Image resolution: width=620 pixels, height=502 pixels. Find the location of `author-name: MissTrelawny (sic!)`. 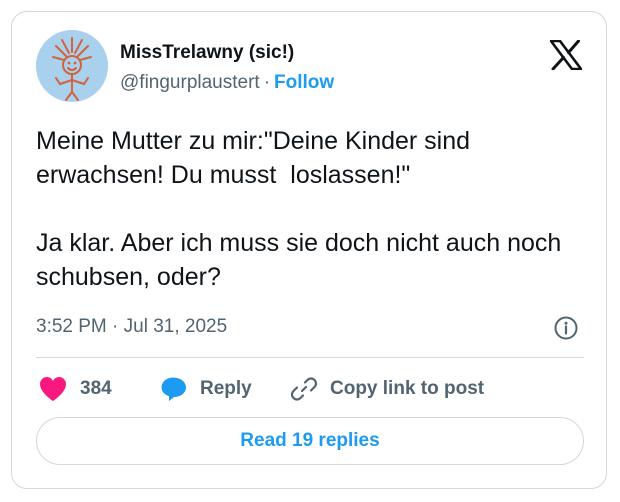

author-name: MissTrelawny (sic!) is located at coordinates (207, 53).